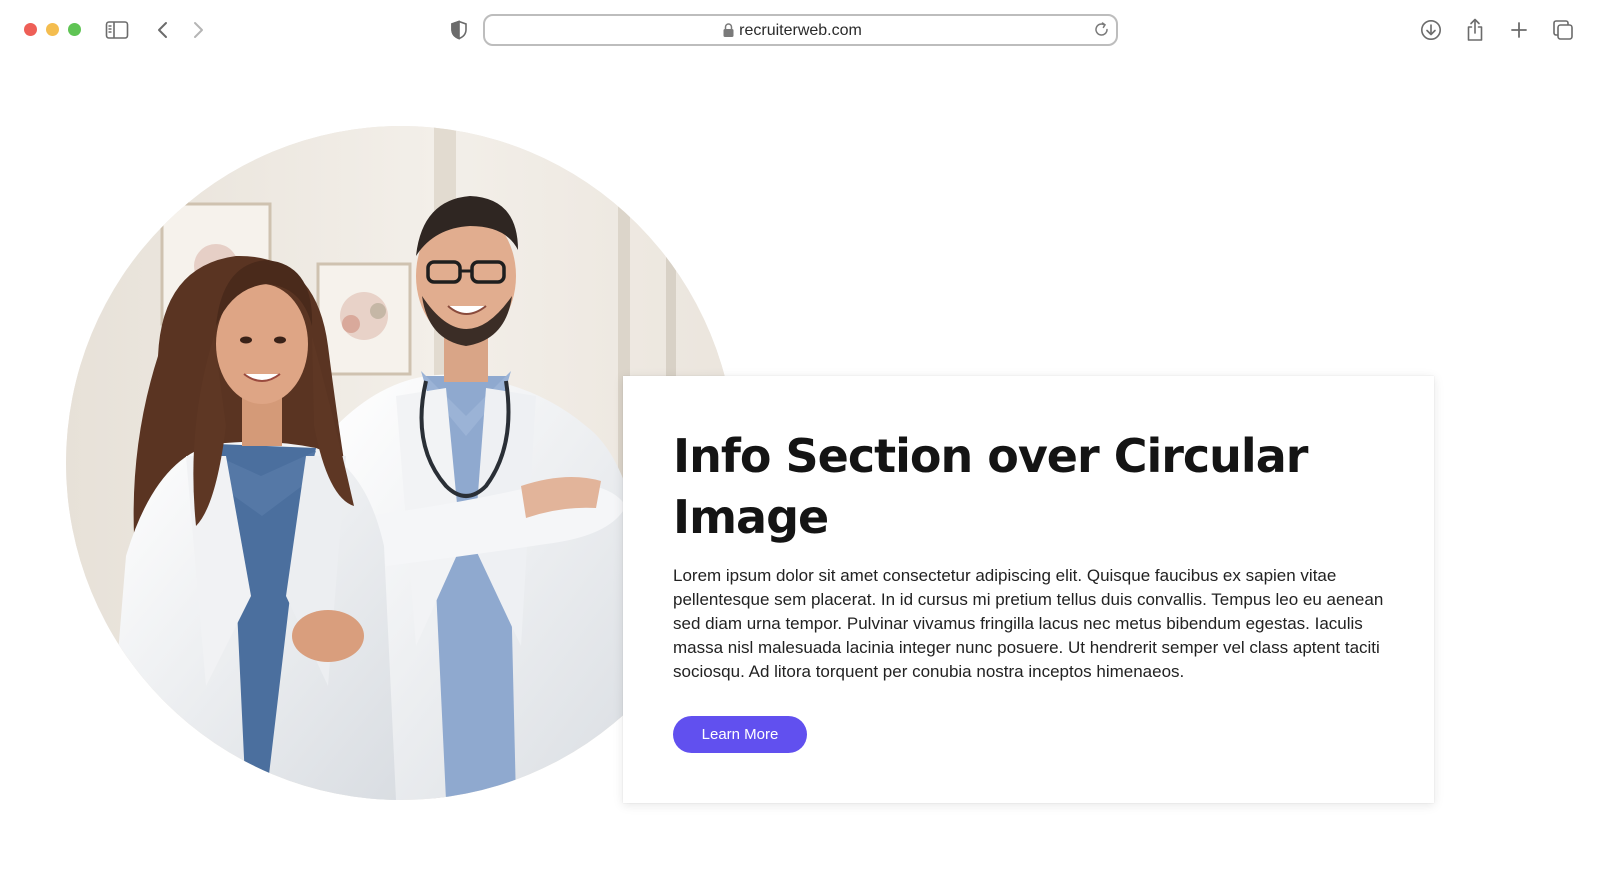  What do you see at coordinates (740, 734) in the screenshot?
I see `learn-more-button: Learn More` at bounding box center [740, 734].